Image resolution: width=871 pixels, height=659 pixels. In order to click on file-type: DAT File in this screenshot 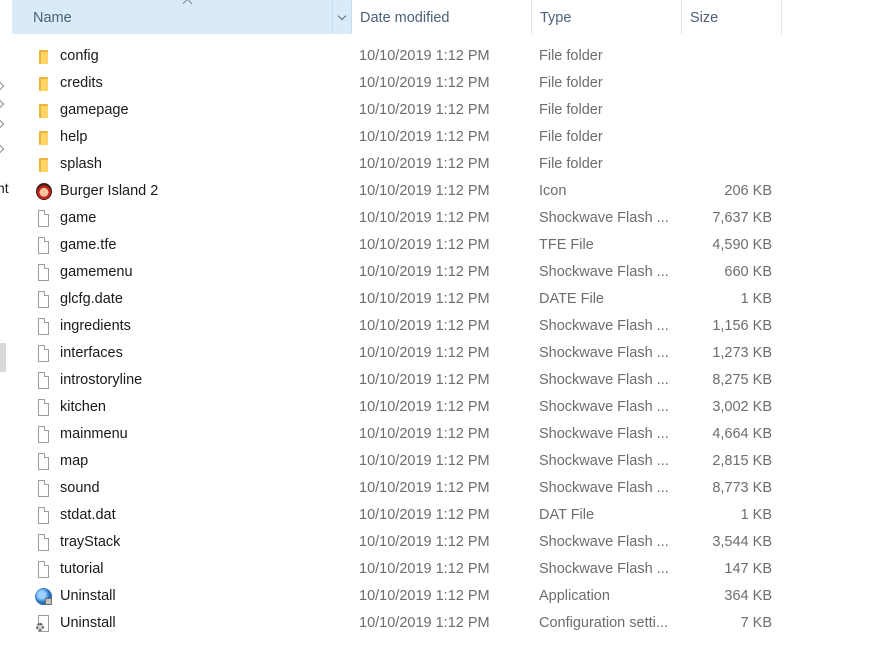, I will do `click(567, 515)`.